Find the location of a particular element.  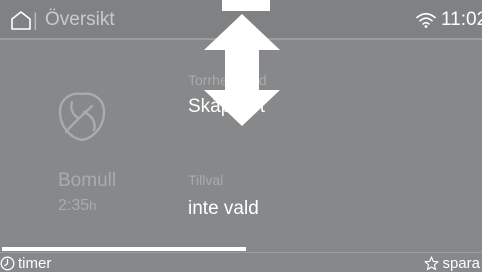

clock-time: 11:02 is located at coordinates (461, 19).